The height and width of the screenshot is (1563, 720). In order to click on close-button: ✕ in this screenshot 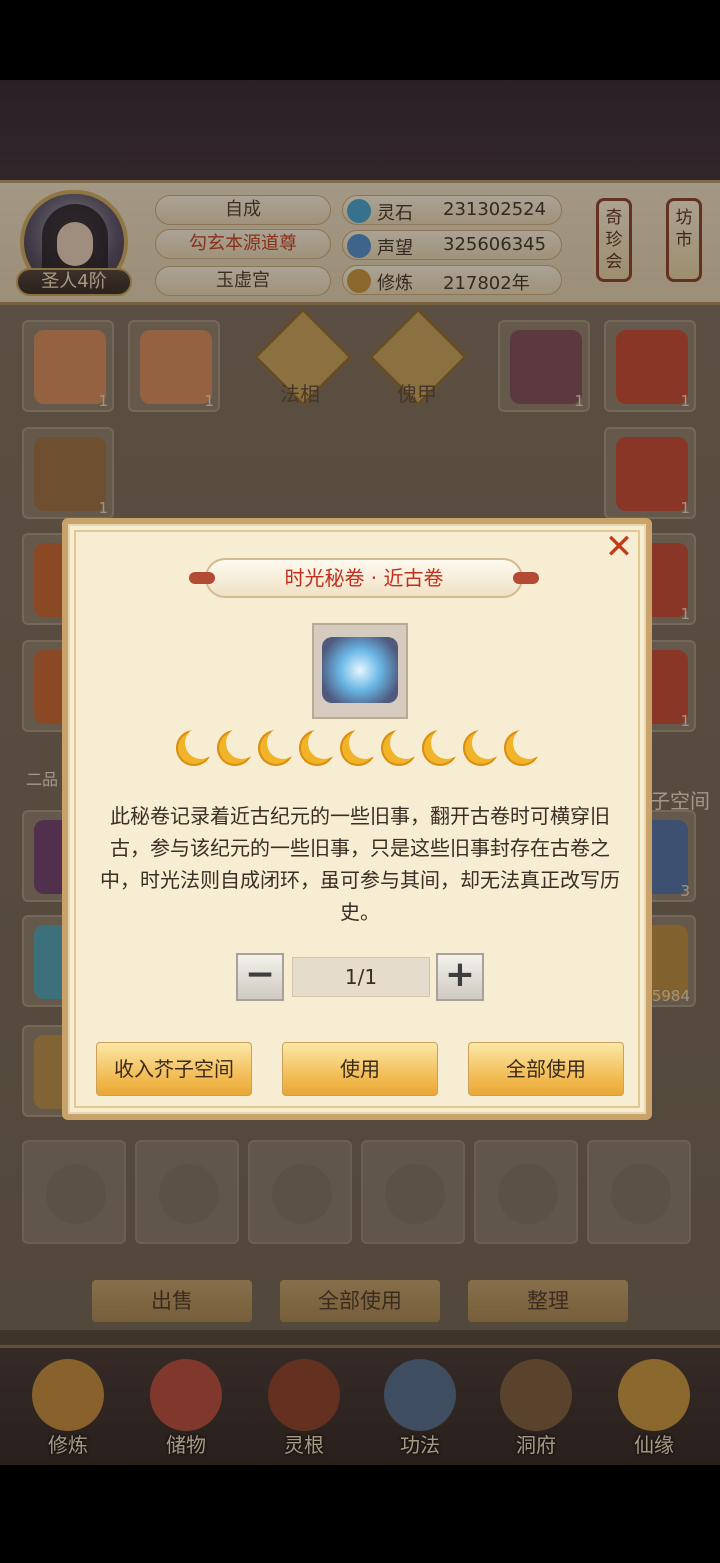, I will do `click(619, 547)`.